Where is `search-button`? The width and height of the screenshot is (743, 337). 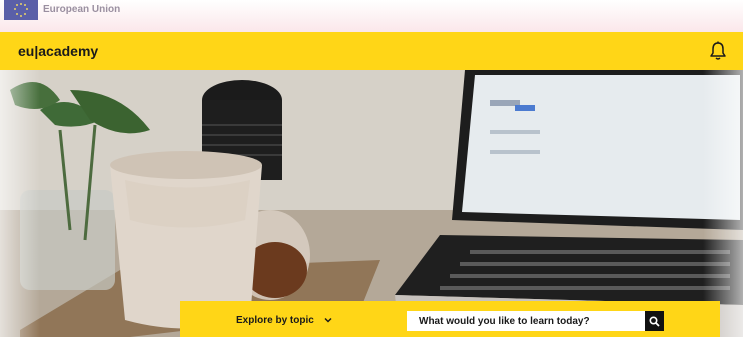
search-button is located at coordinates (654, 321).